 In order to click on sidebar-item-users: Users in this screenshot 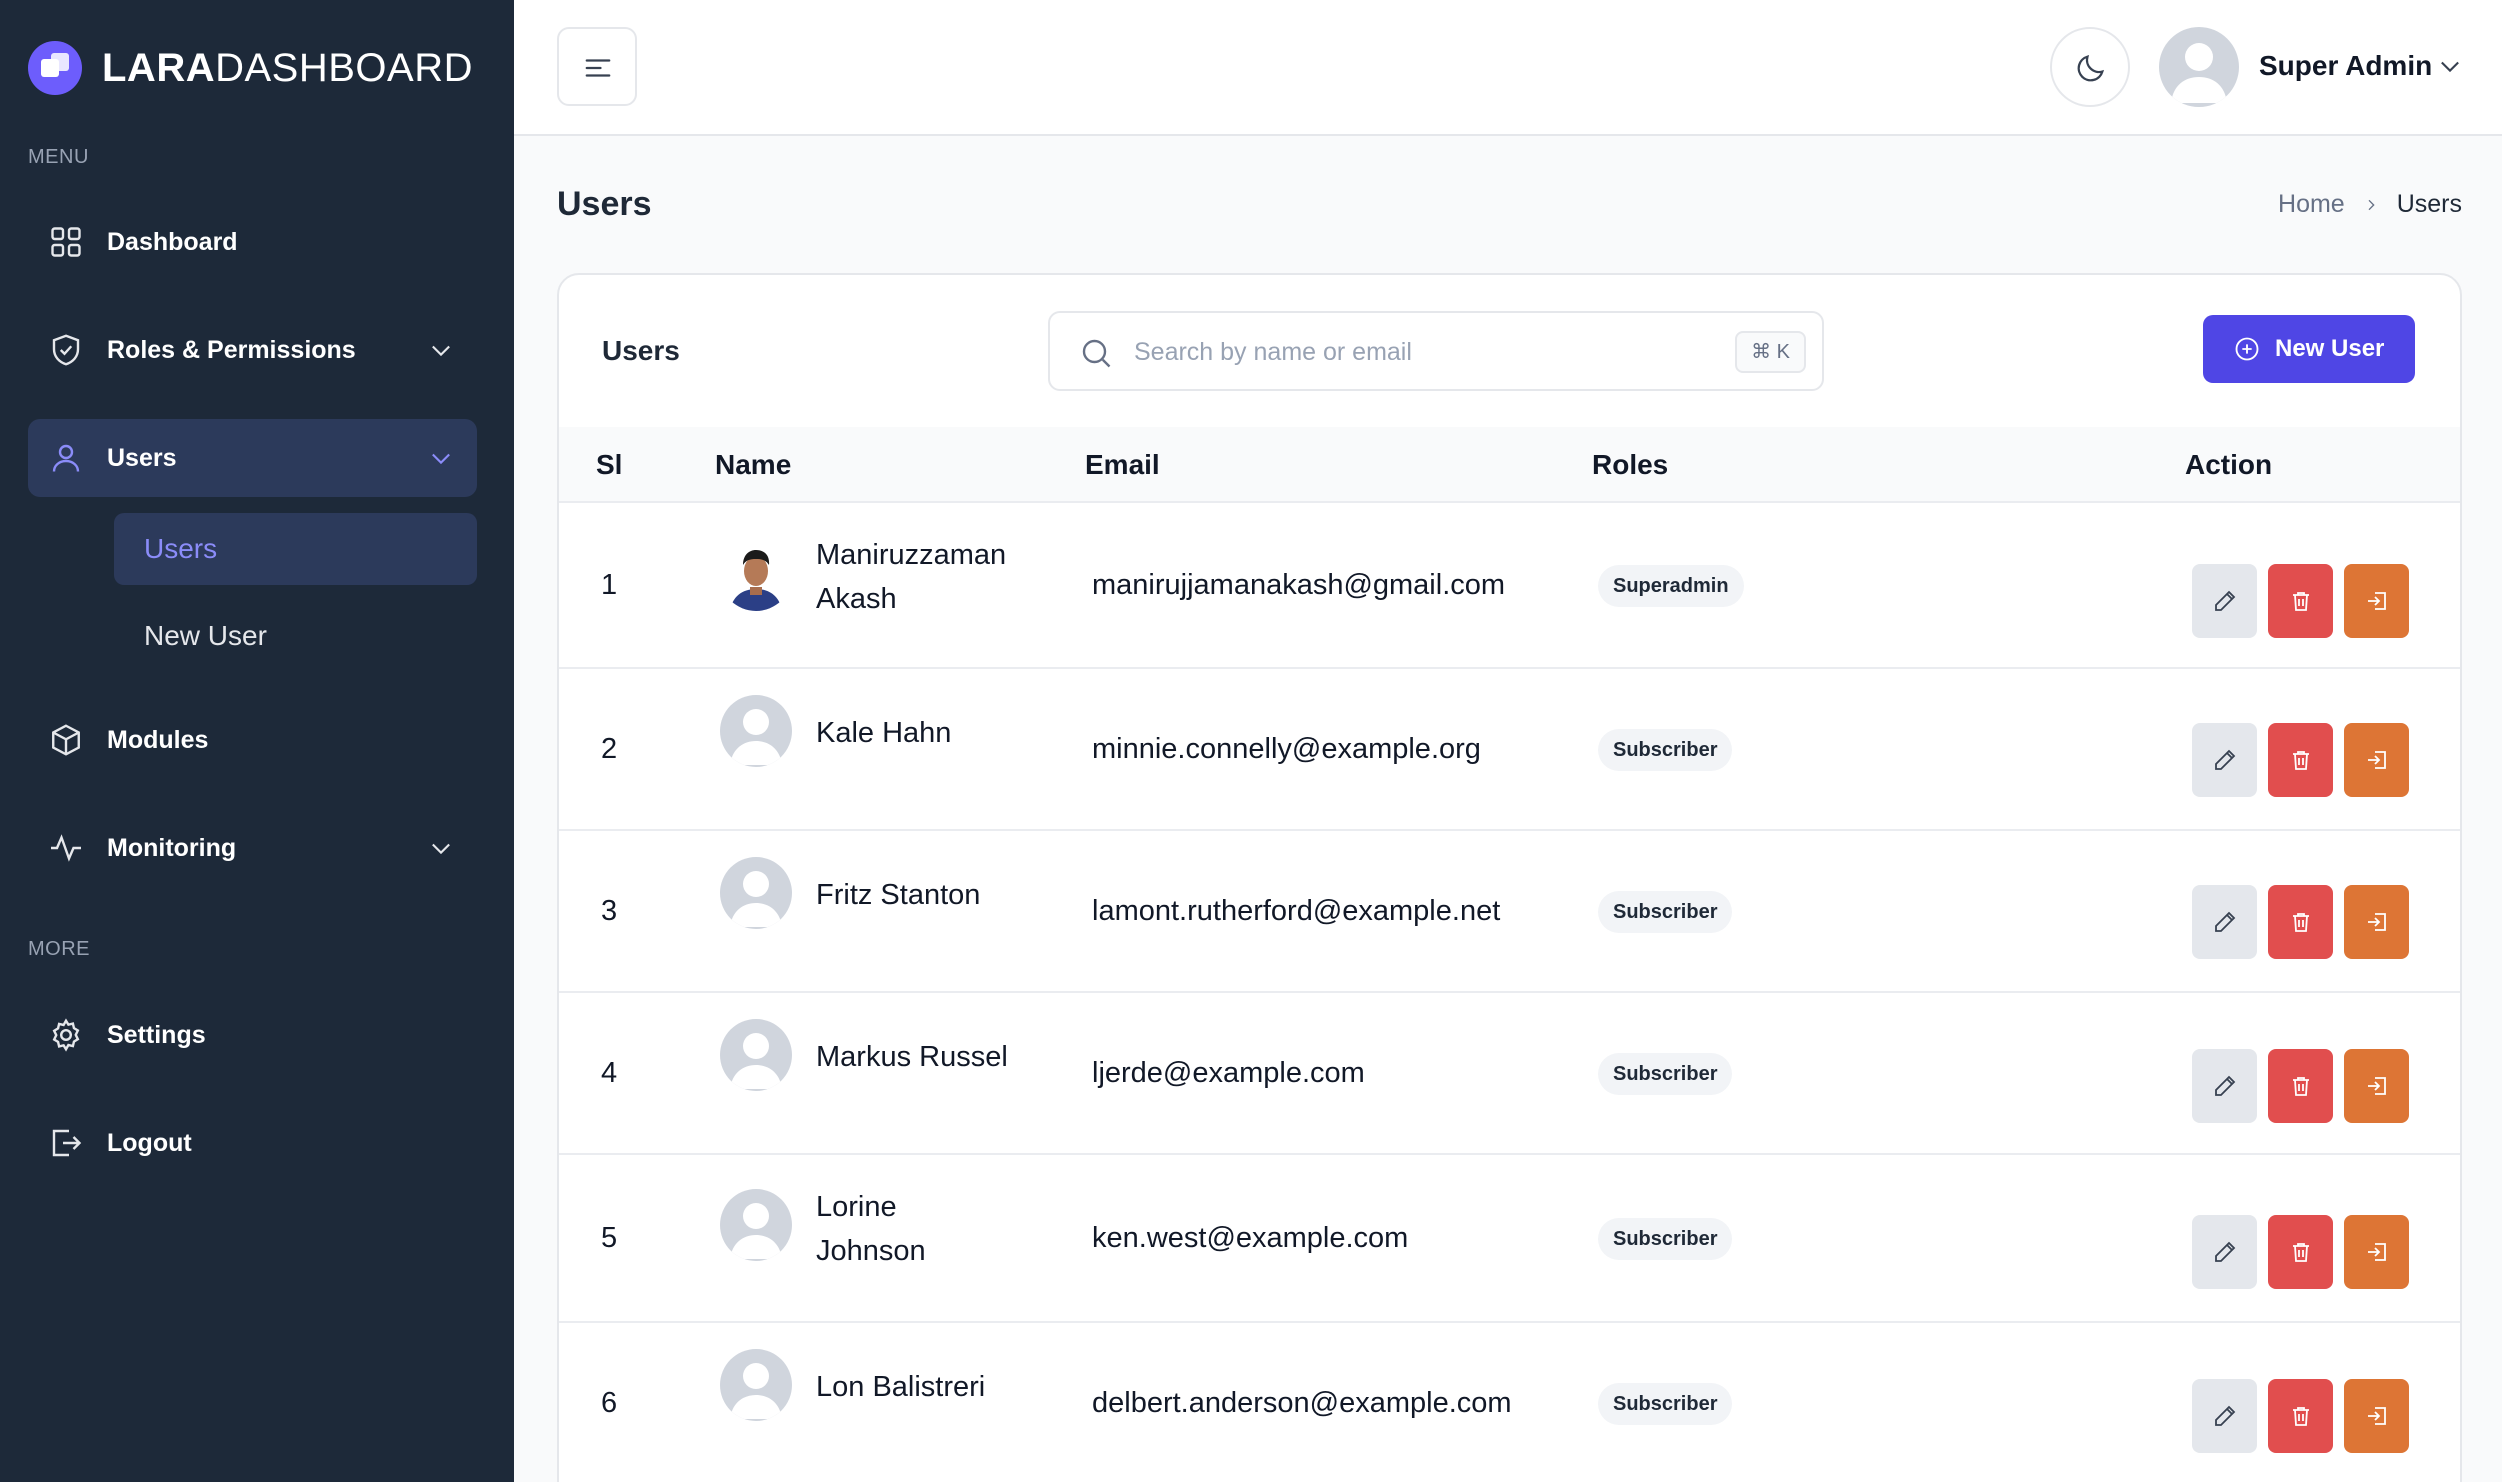, I will do `click(252, 458)`.